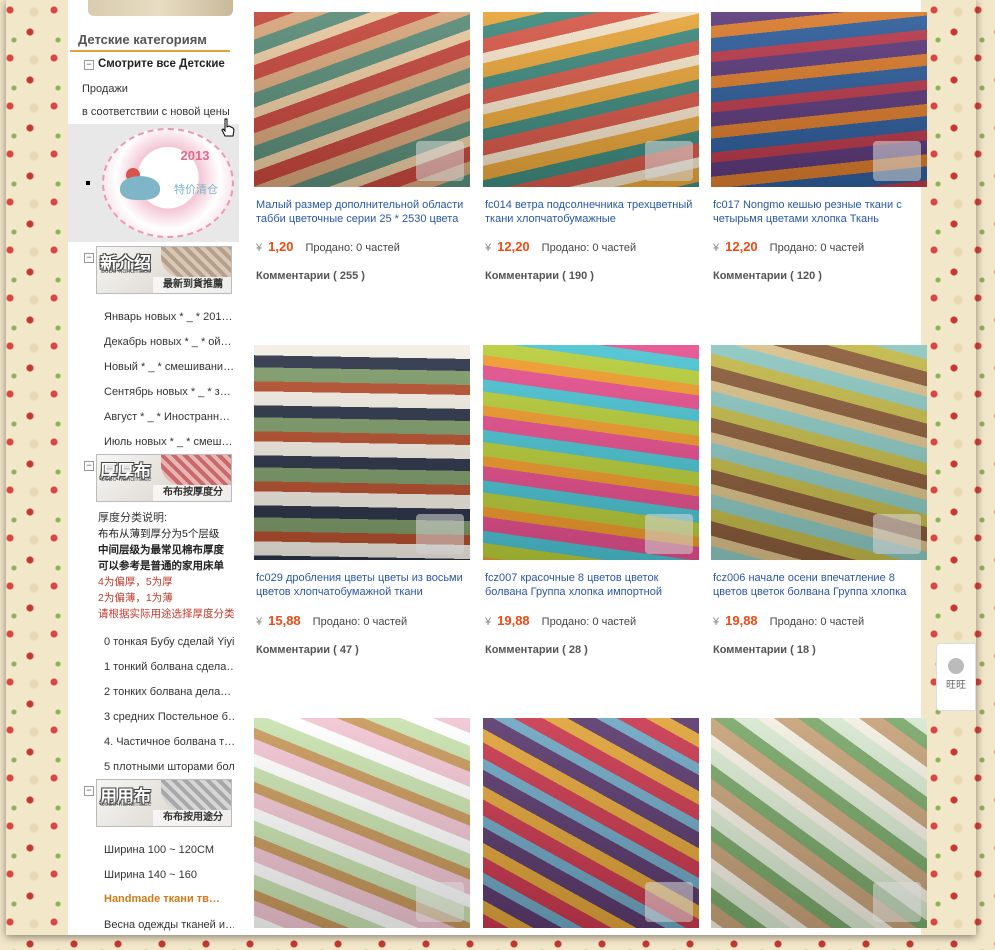 Image resolution: width=995 pixels, height=950 pixels. What do you see at coordinates (284, 620) in the screenshot?
I see `product-price: 15,88` at bounding box center [284, 620].